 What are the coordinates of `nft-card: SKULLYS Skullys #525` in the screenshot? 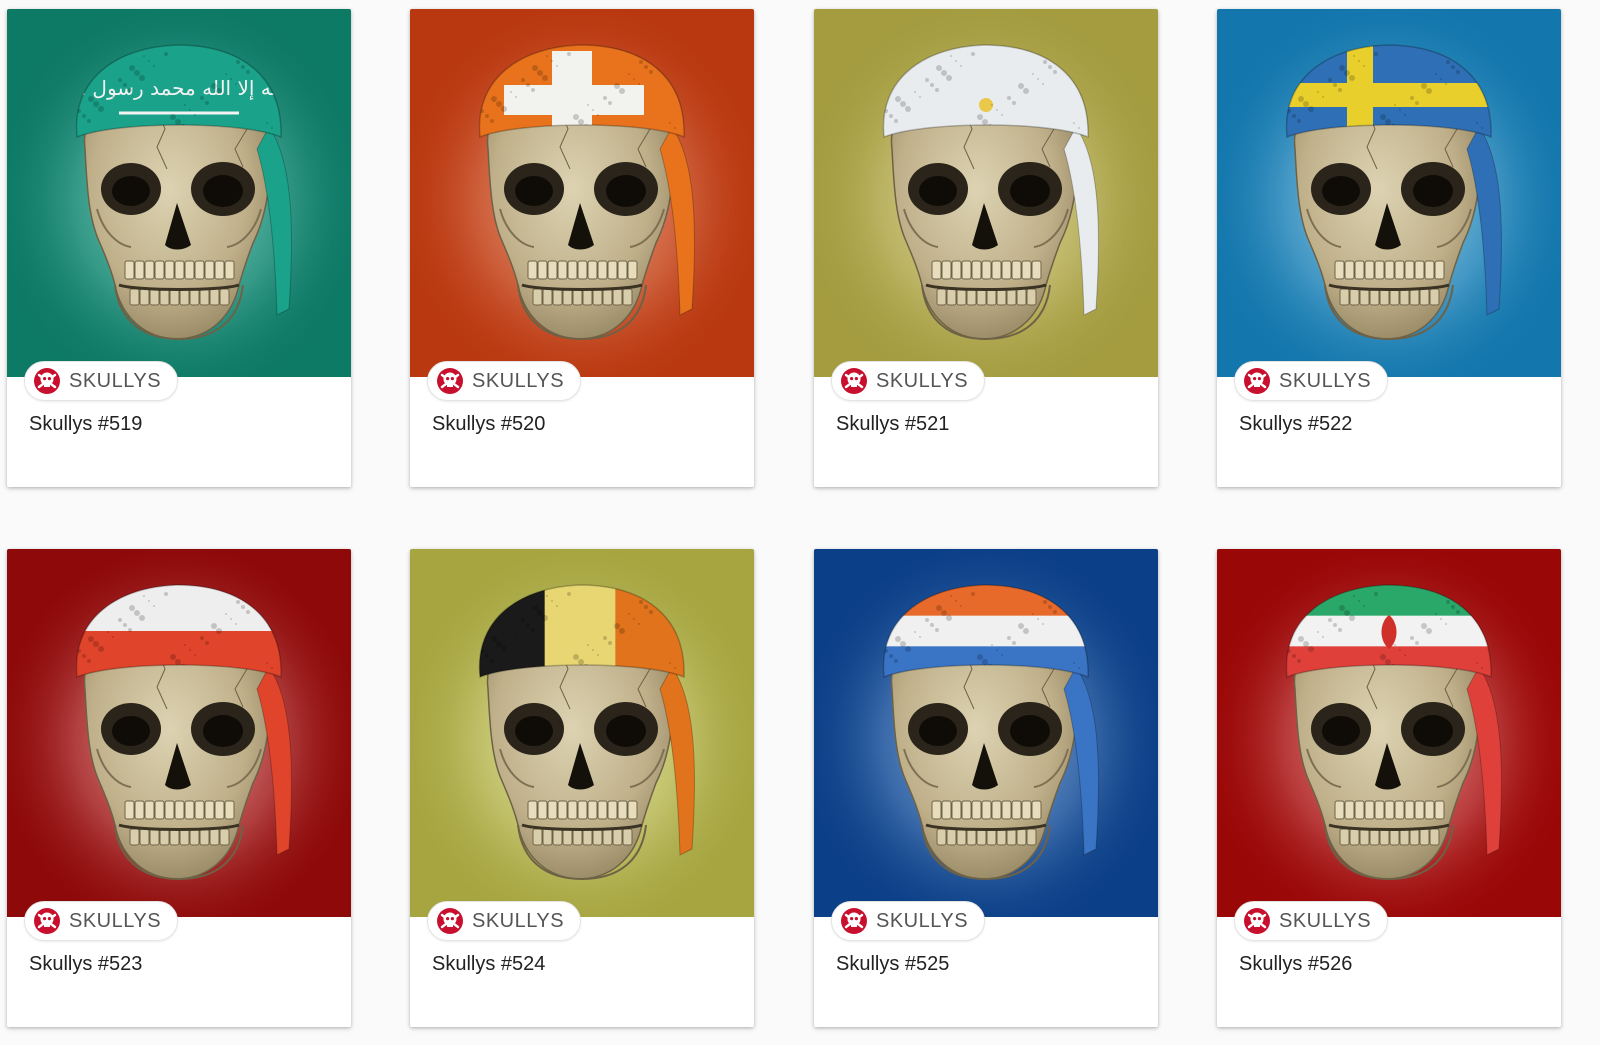 It's located at (986, 788).